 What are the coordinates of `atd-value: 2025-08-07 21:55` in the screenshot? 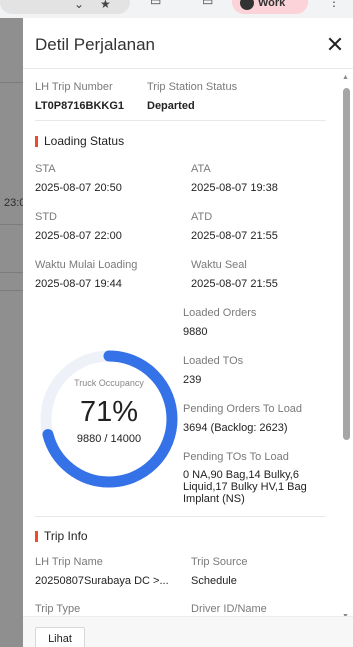 It's located at (234, 236).